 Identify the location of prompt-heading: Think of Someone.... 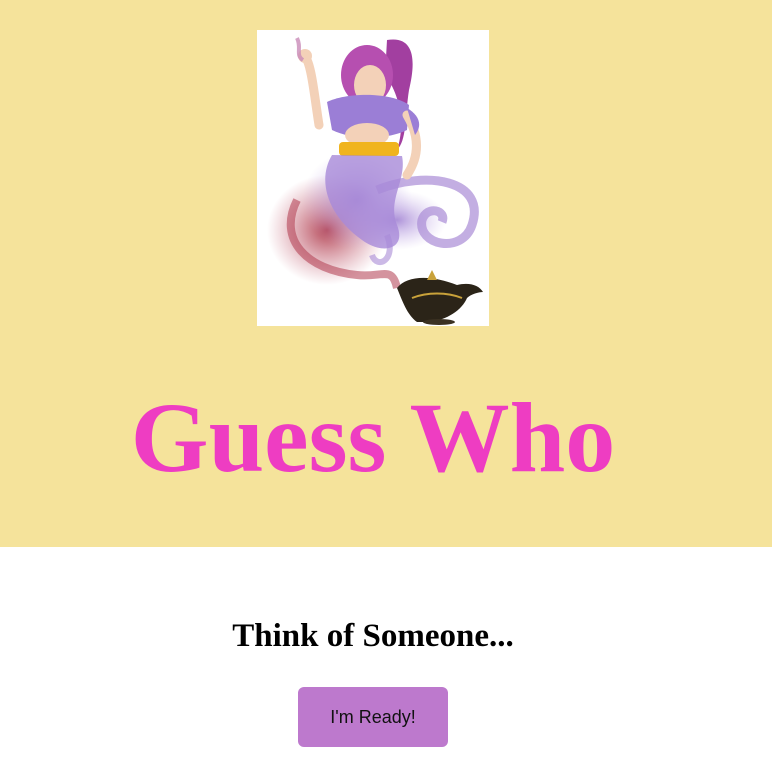
(373, 636).